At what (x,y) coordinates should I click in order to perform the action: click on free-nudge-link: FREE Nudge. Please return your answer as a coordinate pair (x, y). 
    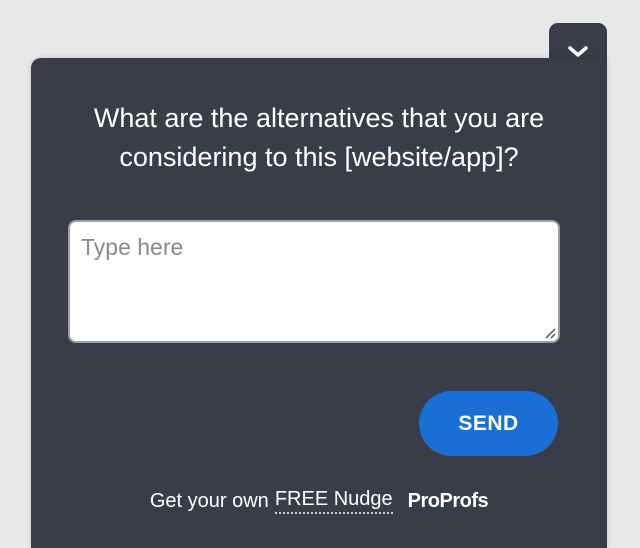
    Looking at the image, I should click on (333, 501).